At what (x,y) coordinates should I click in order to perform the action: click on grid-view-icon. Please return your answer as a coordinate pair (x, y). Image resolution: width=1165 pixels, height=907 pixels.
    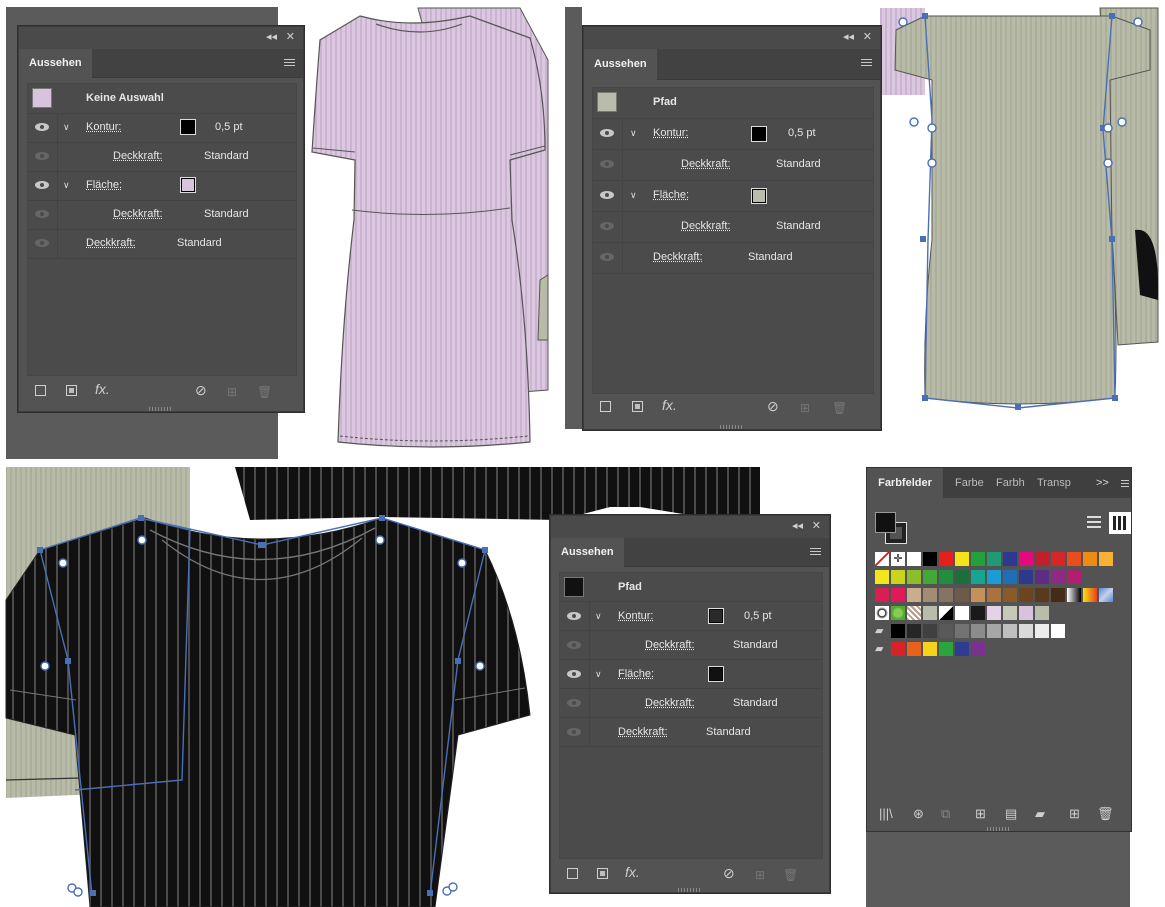
    Looking at the image, I should click on (1120, 523).